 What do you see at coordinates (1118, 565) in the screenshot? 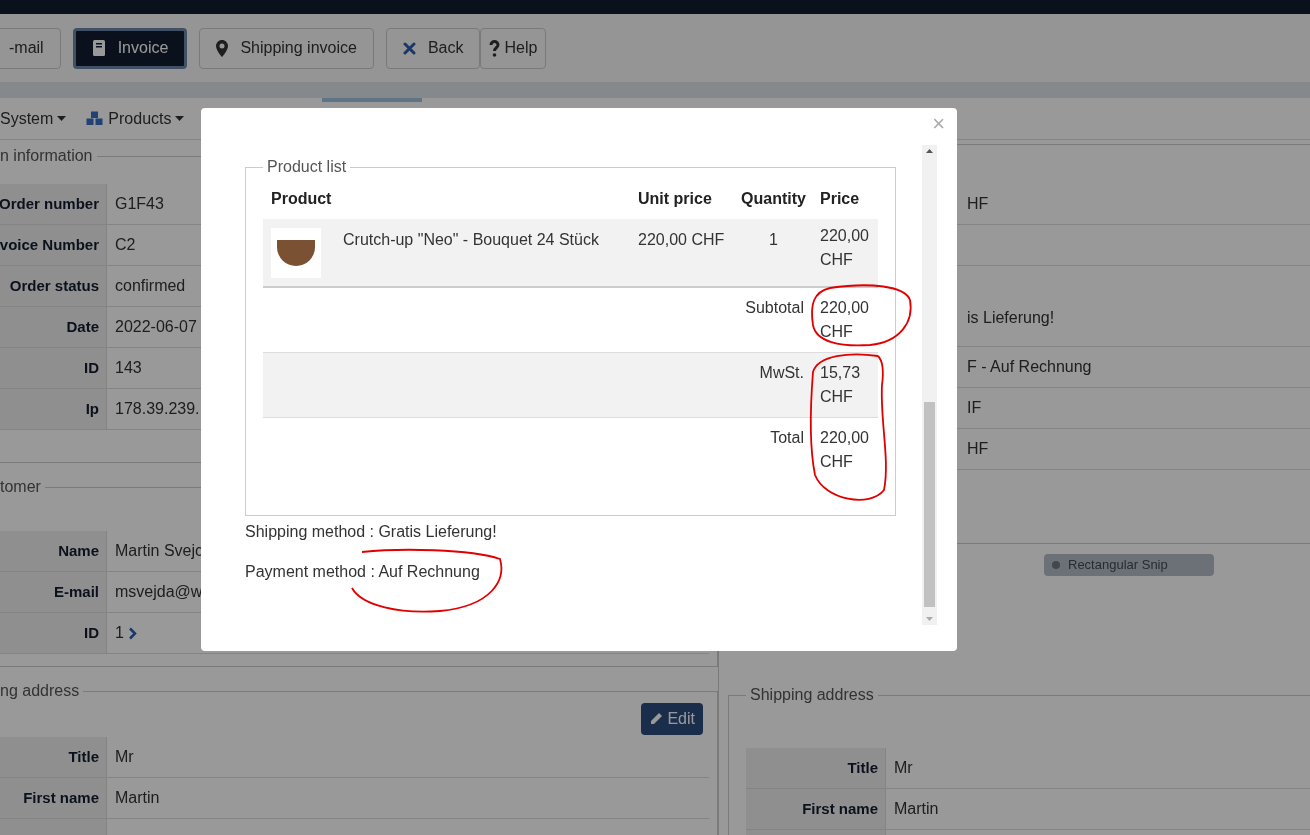
I see `tooltip-text: Rectangular Snip` at bounding box center [1118, 565].